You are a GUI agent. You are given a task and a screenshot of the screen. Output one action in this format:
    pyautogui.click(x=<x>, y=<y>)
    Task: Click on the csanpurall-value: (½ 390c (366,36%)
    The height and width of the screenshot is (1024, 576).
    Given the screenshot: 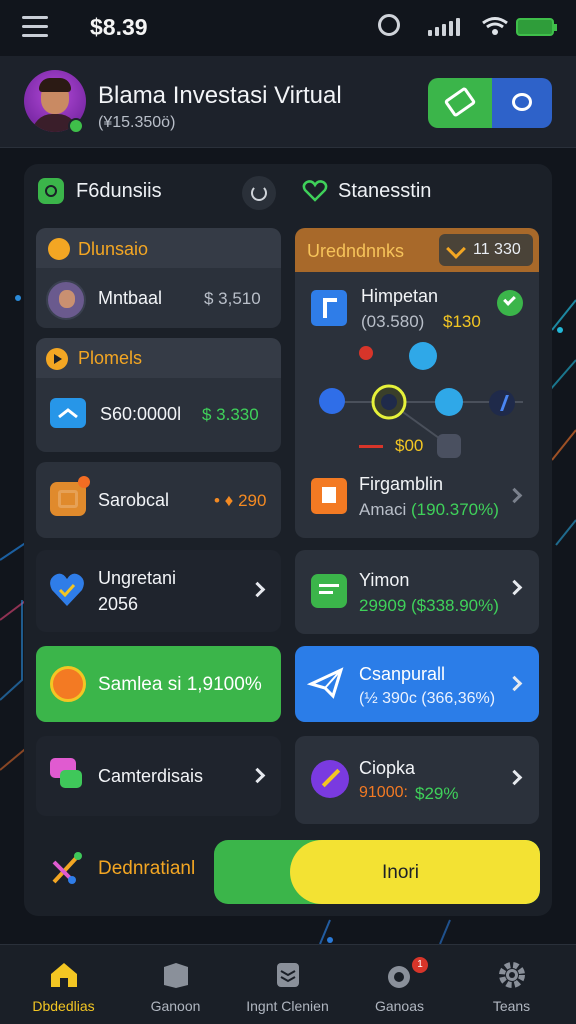 What is the action you would take?
    pyautogui.click(x=427, y=698)
    